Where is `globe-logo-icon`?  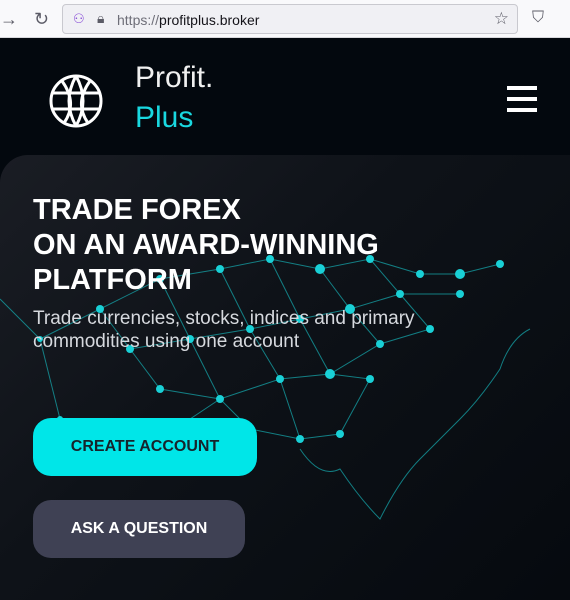 globe-logo-icon is located at coordinates (76, 101).